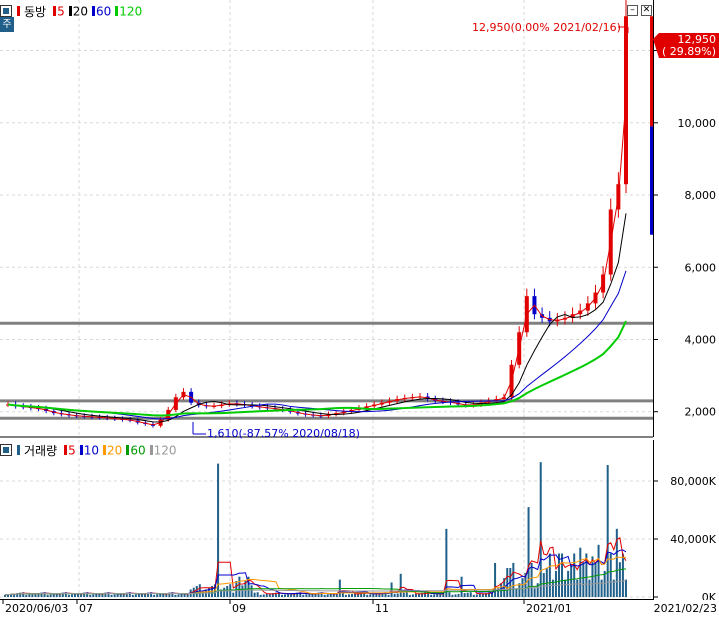  What do you see at coordinates (359, 608) in the screenshot?
I see `x-axis: 2020/06/03 07 09 11 2021/01 2021/02/23` at bounding box center [359, 608].